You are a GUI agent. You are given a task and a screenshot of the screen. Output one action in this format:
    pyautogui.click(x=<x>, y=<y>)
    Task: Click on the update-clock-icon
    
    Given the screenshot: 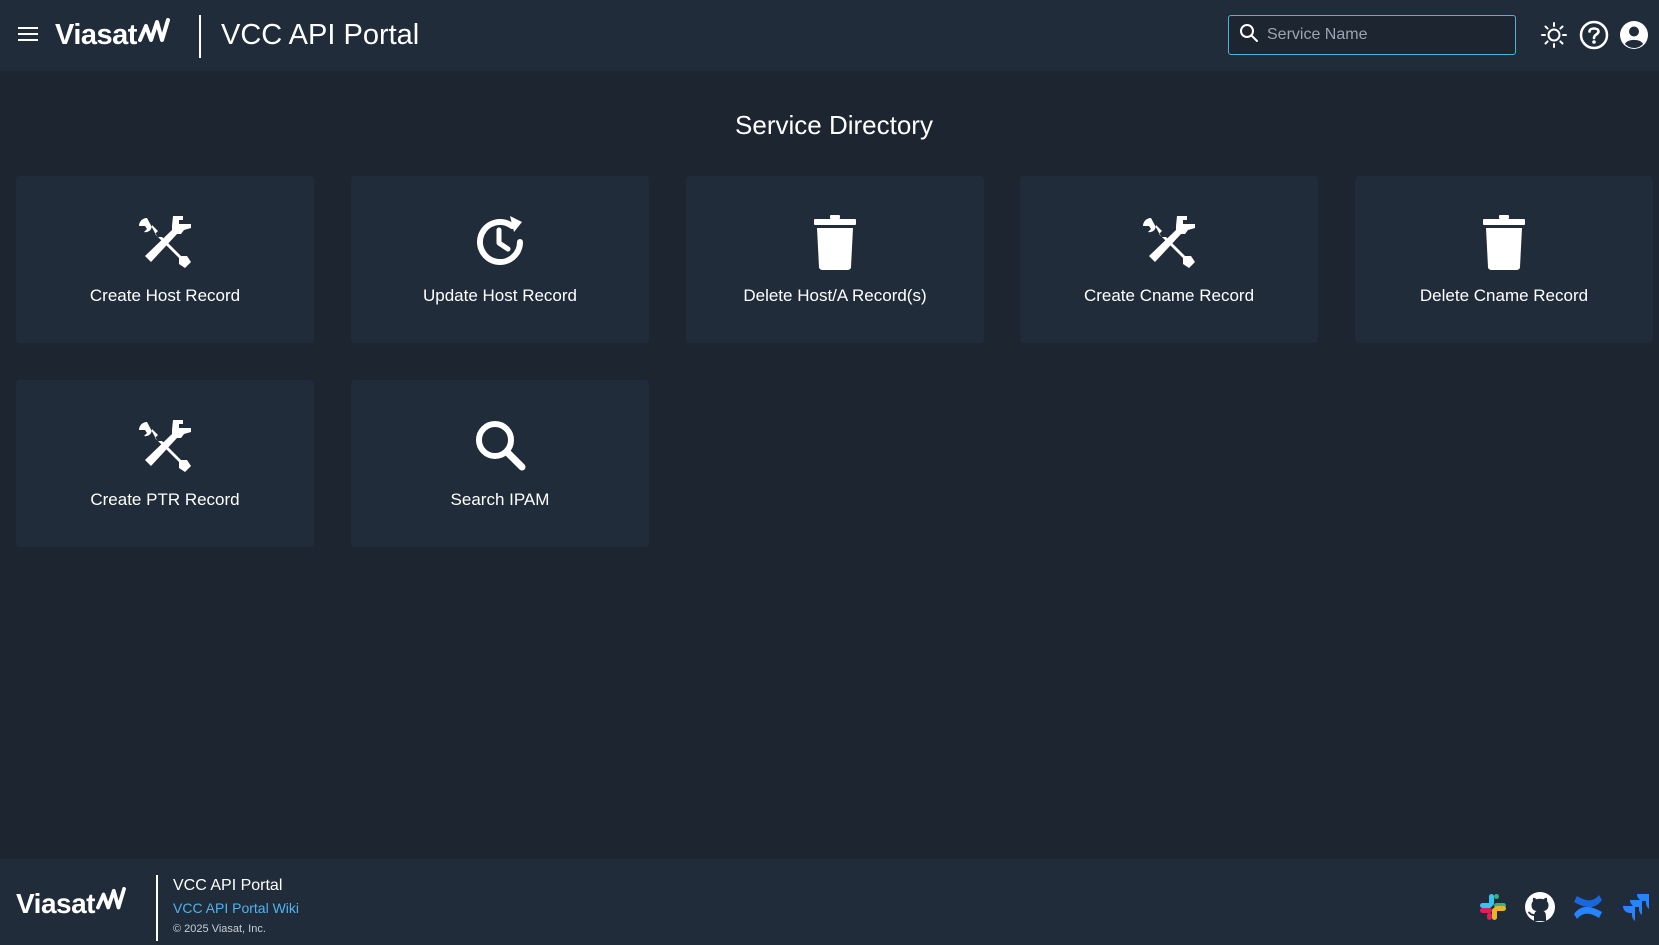 What is the action you would take?
    pyautogui.click(x=500, y=242)
    